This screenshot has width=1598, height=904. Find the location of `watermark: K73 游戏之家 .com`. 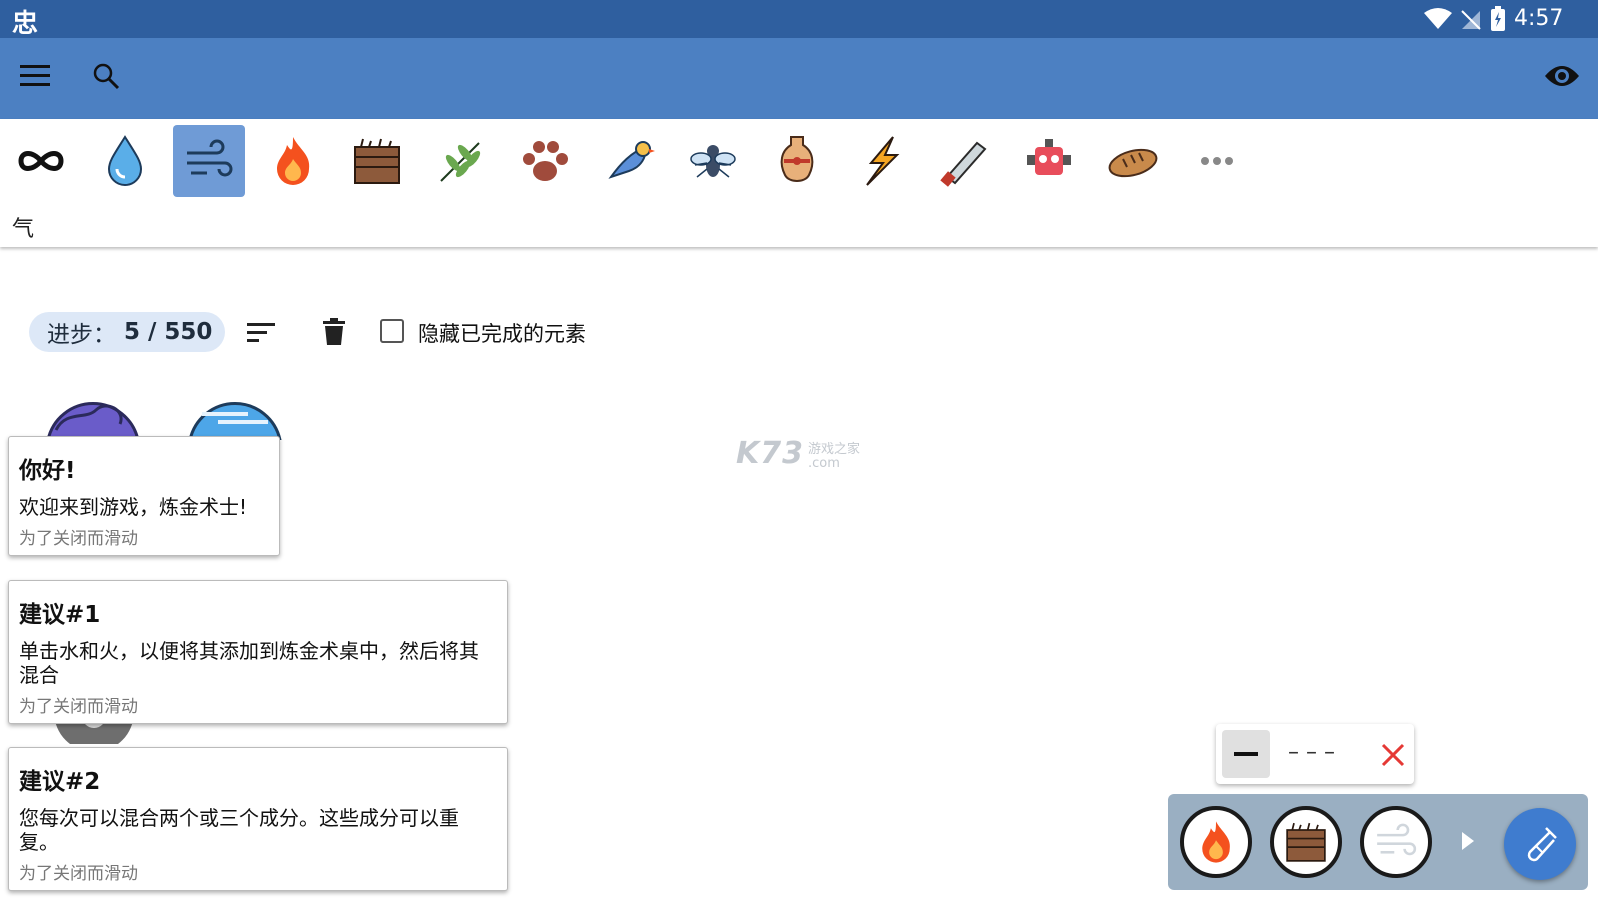

watermark: K73 游戏之家 .com is located at coordinates (798, 453).